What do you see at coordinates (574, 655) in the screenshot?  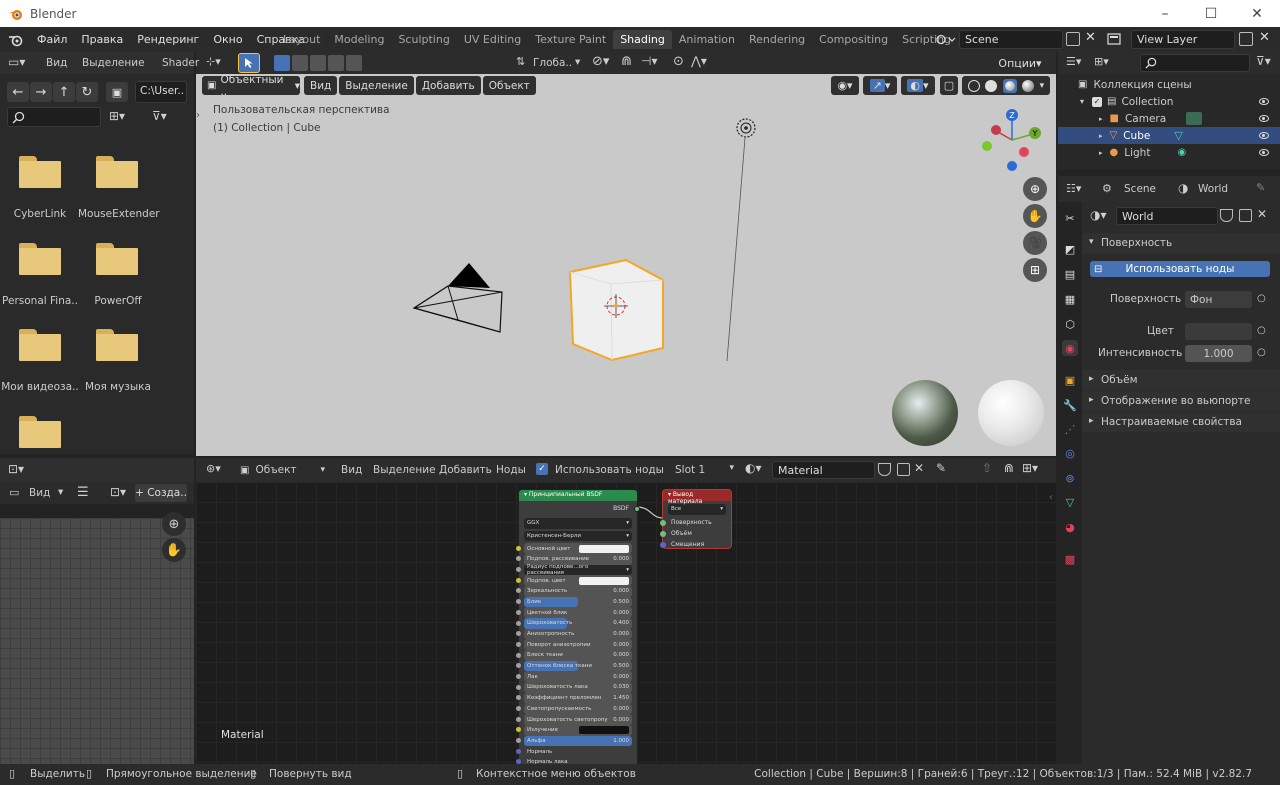 I see `bsdf-input-row: Блеск ткани 0.000` at bounding box center [574, 655].